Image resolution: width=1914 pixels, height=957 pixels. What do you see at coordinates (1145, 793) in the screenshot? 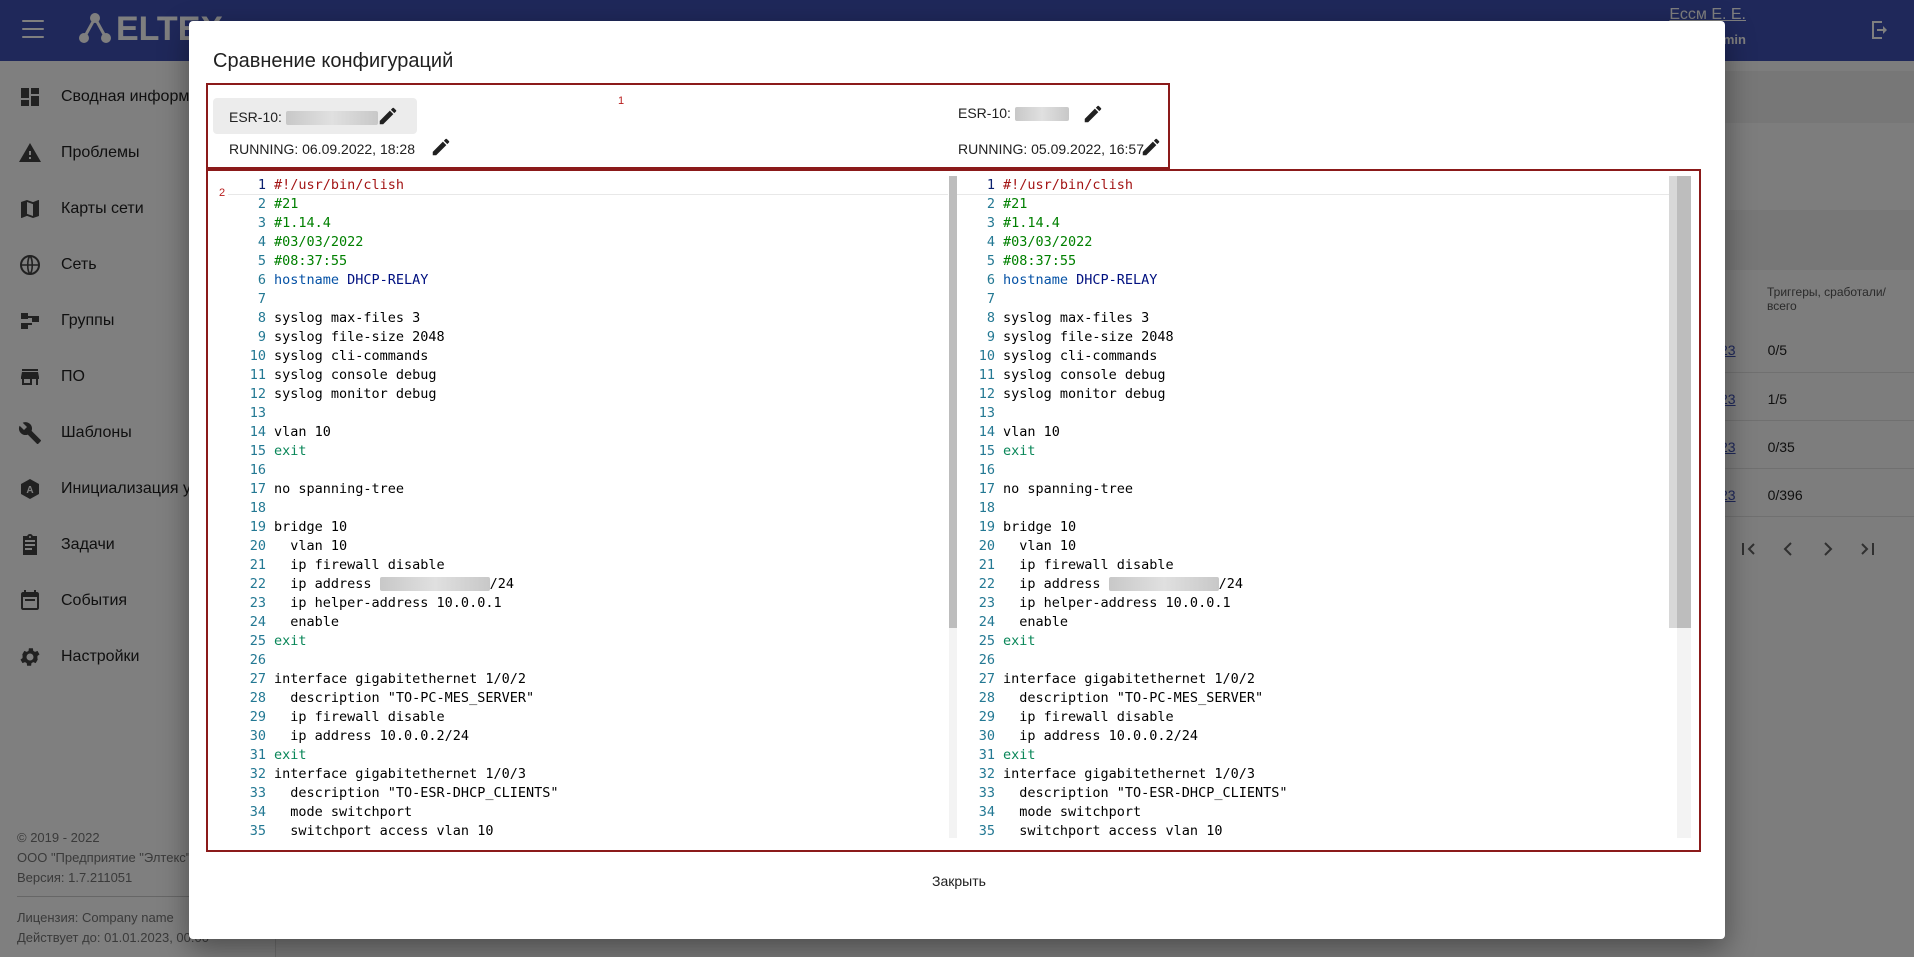
I see `code-text: description "TO-ESR-DHCP_CLIENTS"` at bounding box center [1145, 793].